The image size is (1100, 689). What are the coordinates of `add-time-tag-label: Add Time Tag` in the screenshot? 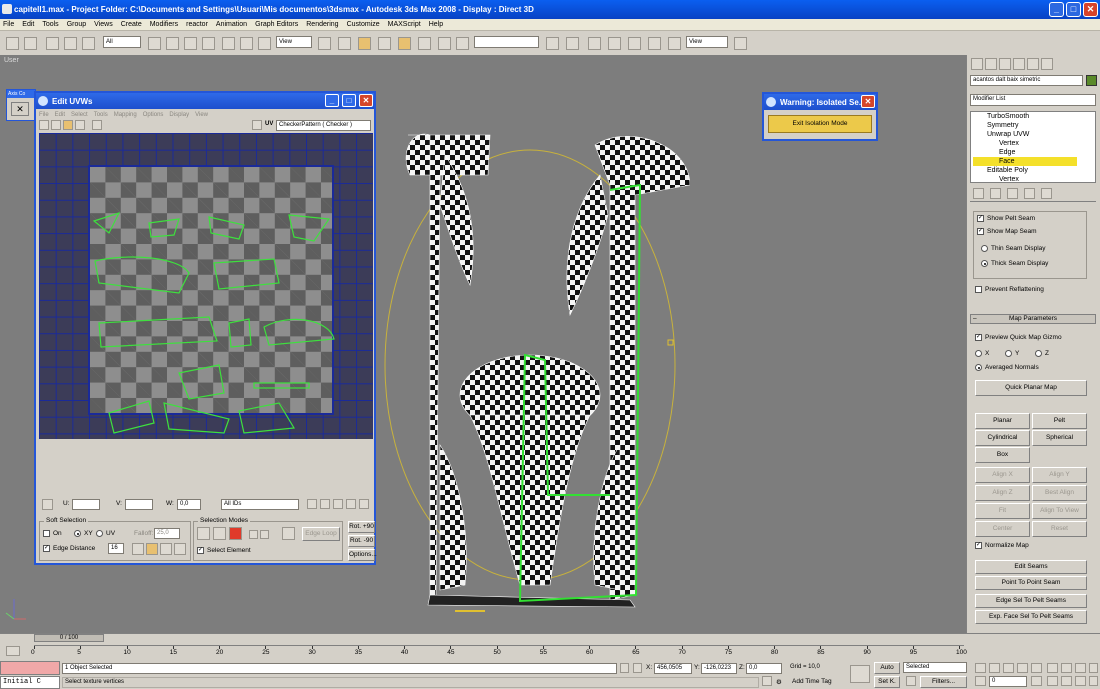 It's located at (812, 681).